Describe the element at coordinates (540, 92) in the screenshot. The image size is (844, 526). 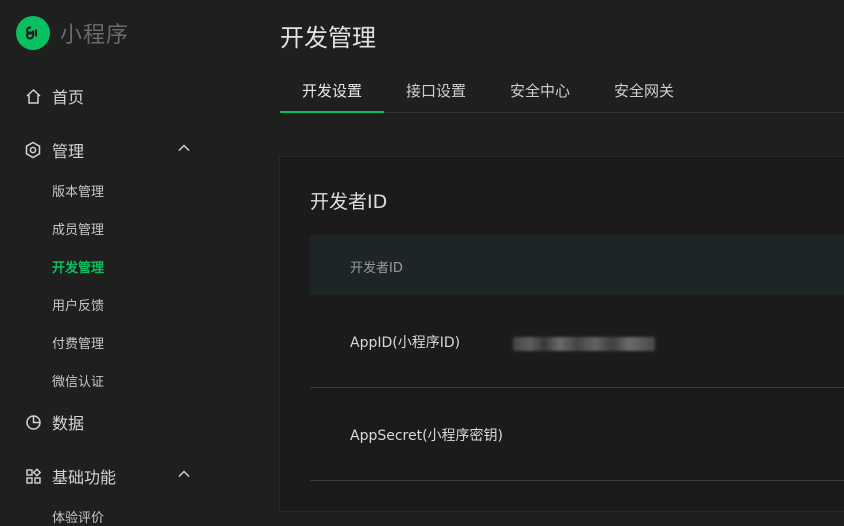
I see `tab-security-center: 安全中心` at that location.